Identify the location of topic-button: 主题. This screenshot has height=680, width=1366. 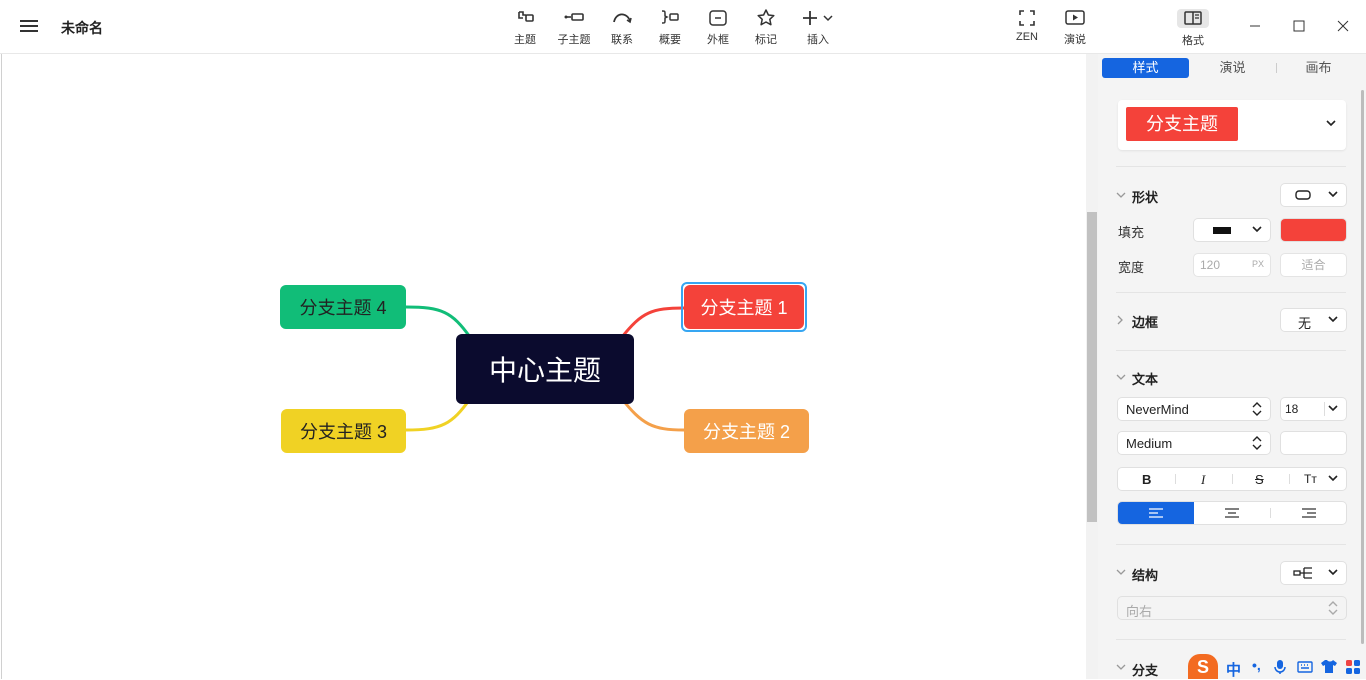
(525, 28).